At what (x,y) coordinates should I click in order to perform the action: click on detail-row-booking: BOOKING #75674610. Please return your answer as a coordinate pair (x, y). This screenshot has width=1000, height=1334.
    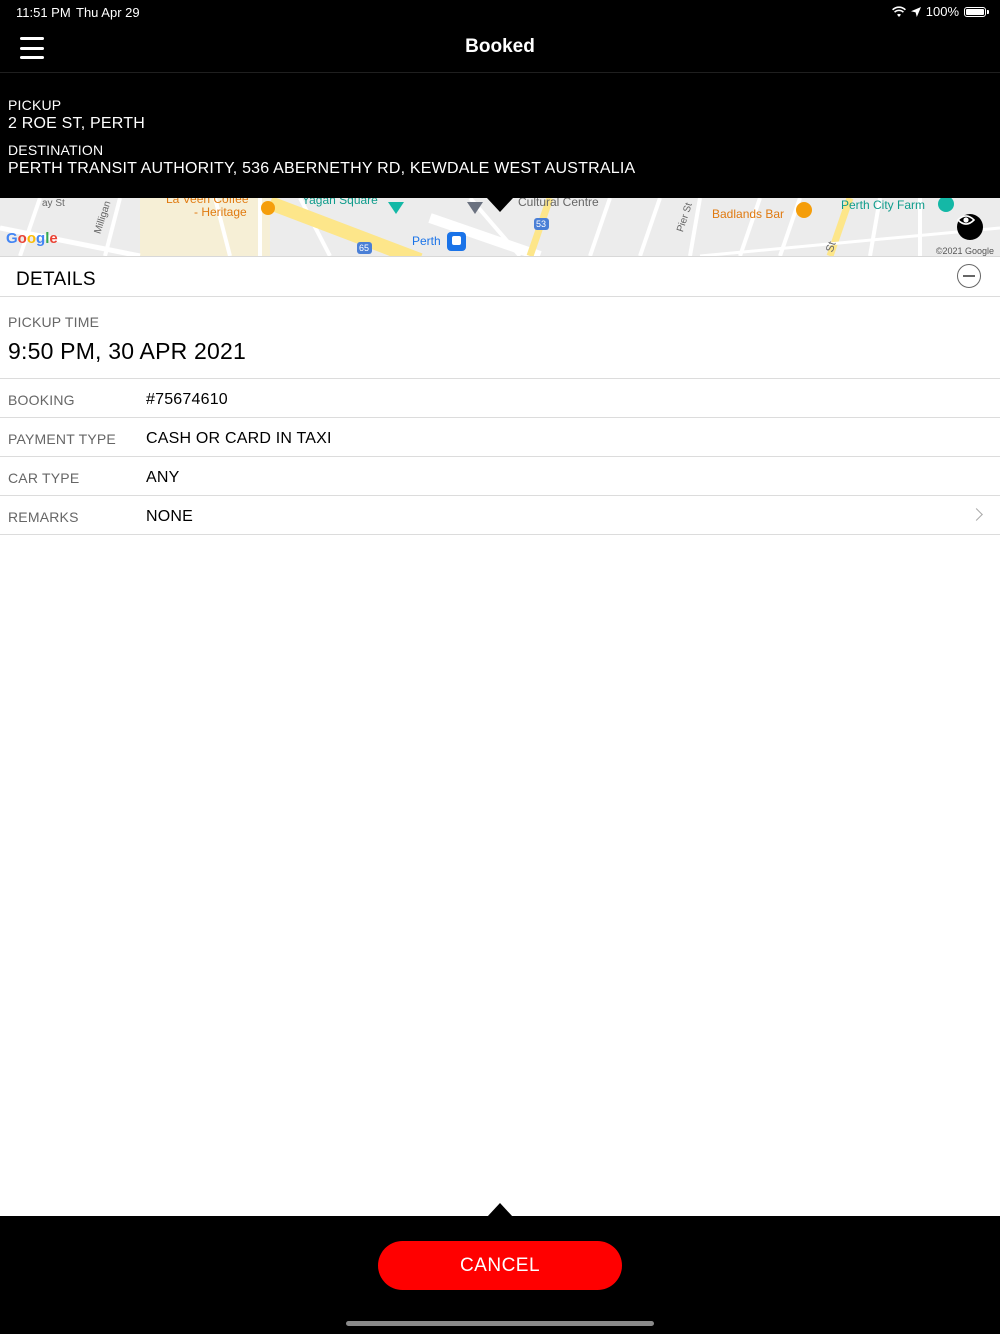
    Looking at the image, I should click on (500, 398).